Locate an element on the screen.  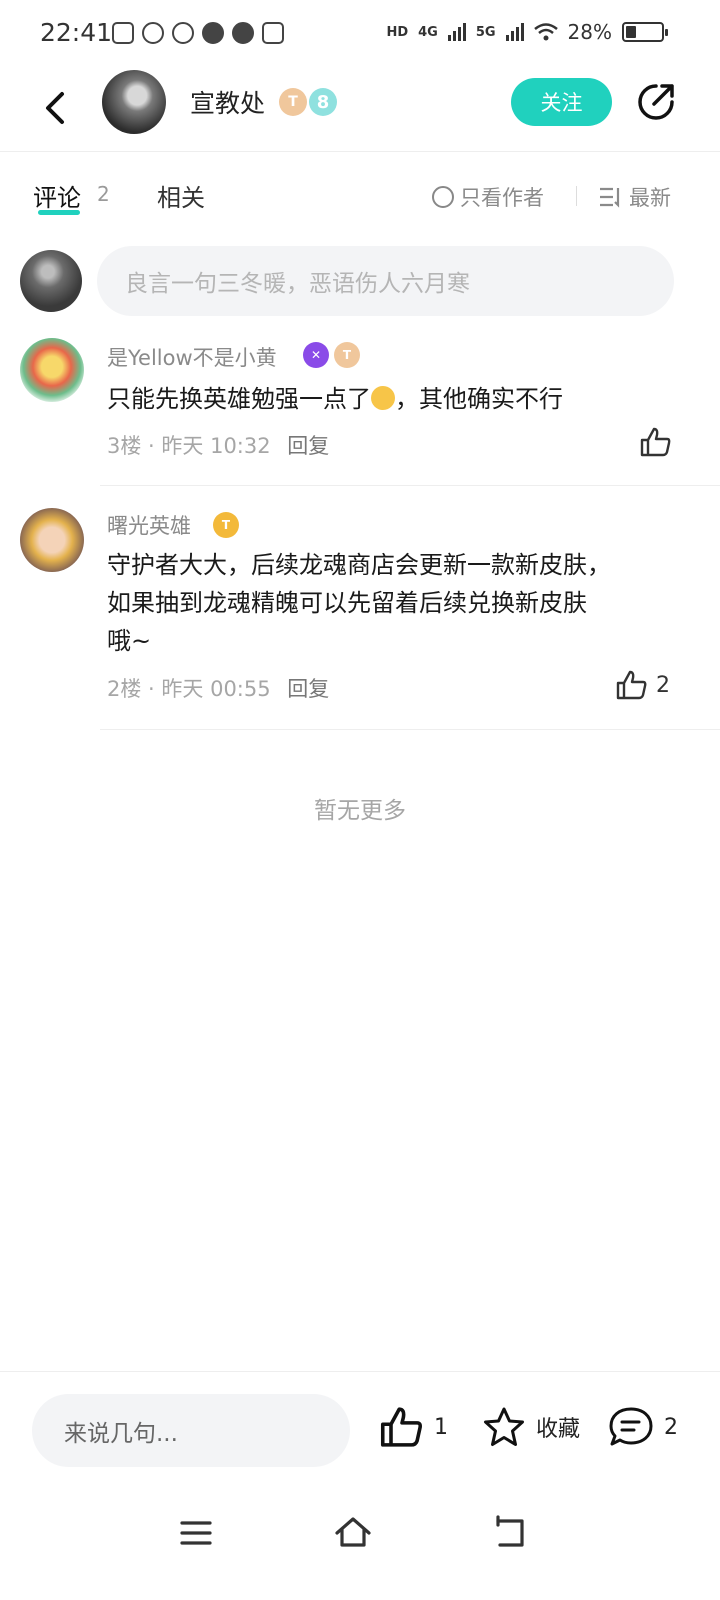
like-post-button: 1 is located at coordinates (414, 1427).